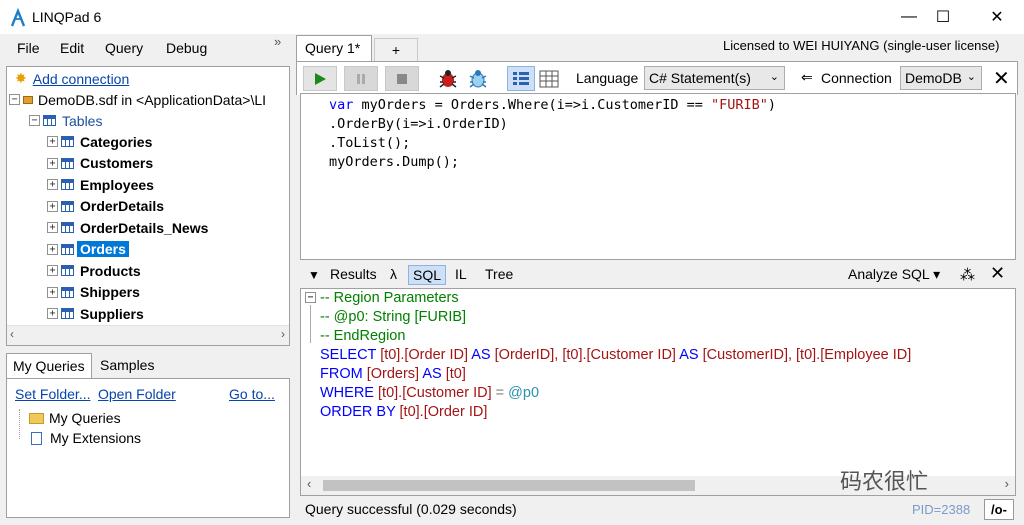 The image size is (1024, 525). Describe the element at coordinates (521, 78) in the screenshot. I see `results-rich-text-button` at that location.